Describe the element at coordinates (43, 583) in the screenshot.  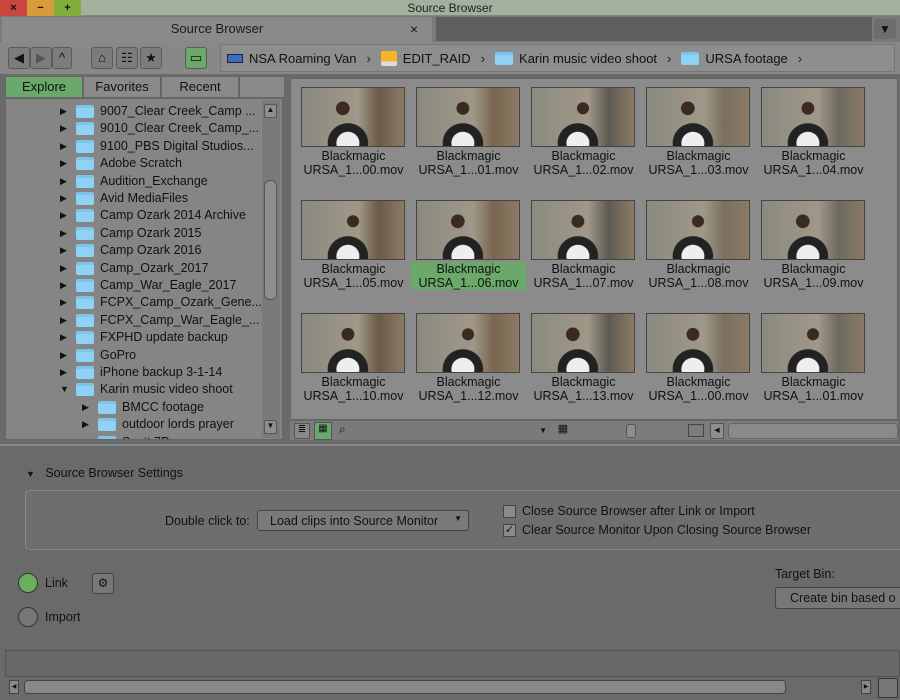
I see `link-radio: Link` at that location.